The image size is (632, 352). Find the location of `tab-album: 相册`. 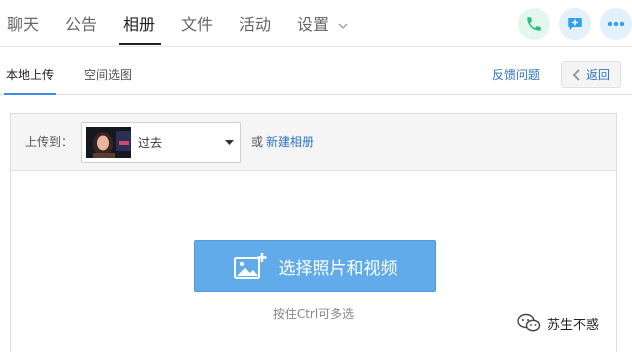

tab-album: 相册 is located at coordinates (139, 25).